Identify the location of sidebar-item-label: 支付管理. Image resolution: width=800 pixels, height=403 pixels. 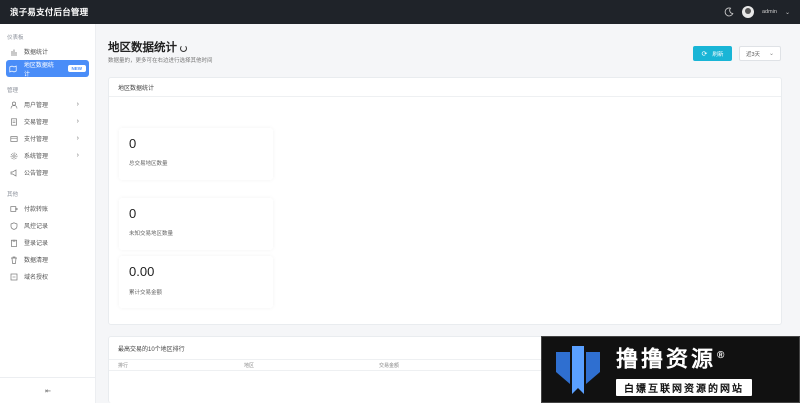
(36, 140).